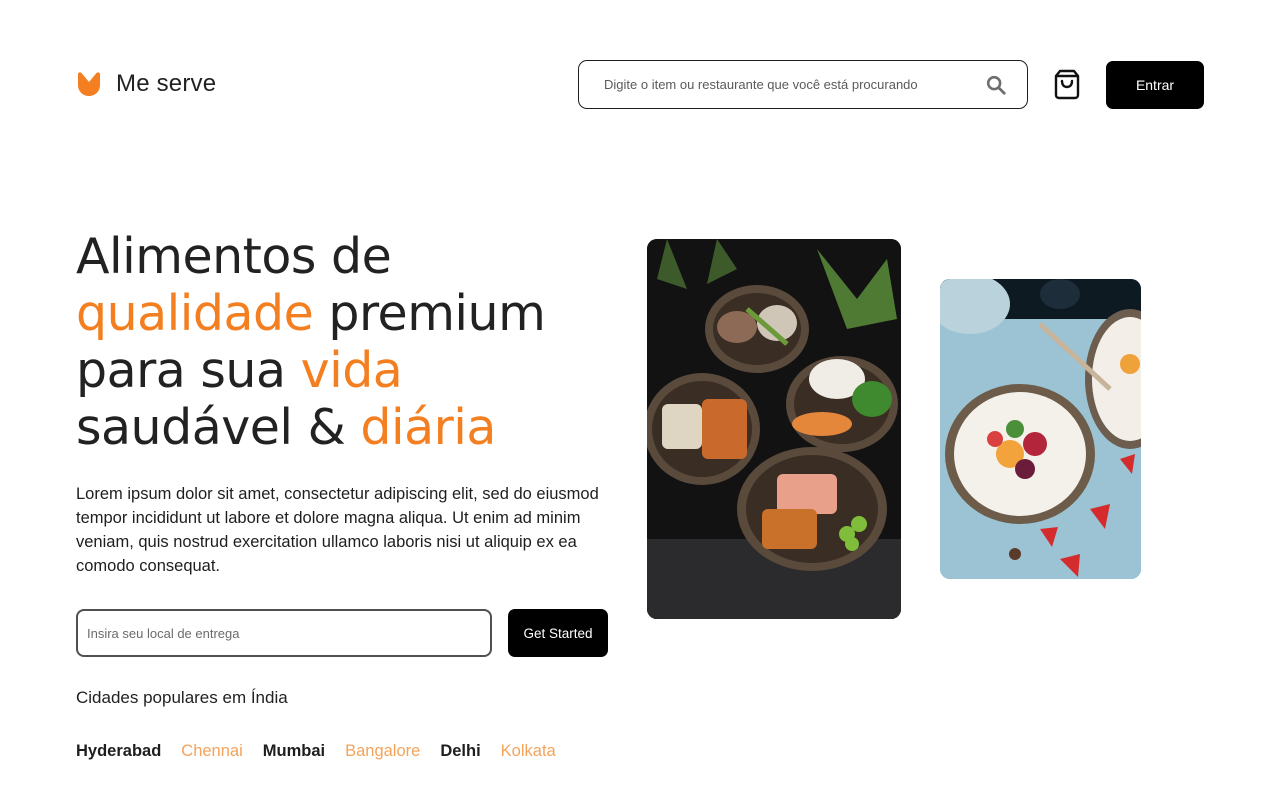  What do you see at coordinates (1040, 429) in the screenshot?
I see `fruit-bowl-image` at bounding box center [1040, 429].